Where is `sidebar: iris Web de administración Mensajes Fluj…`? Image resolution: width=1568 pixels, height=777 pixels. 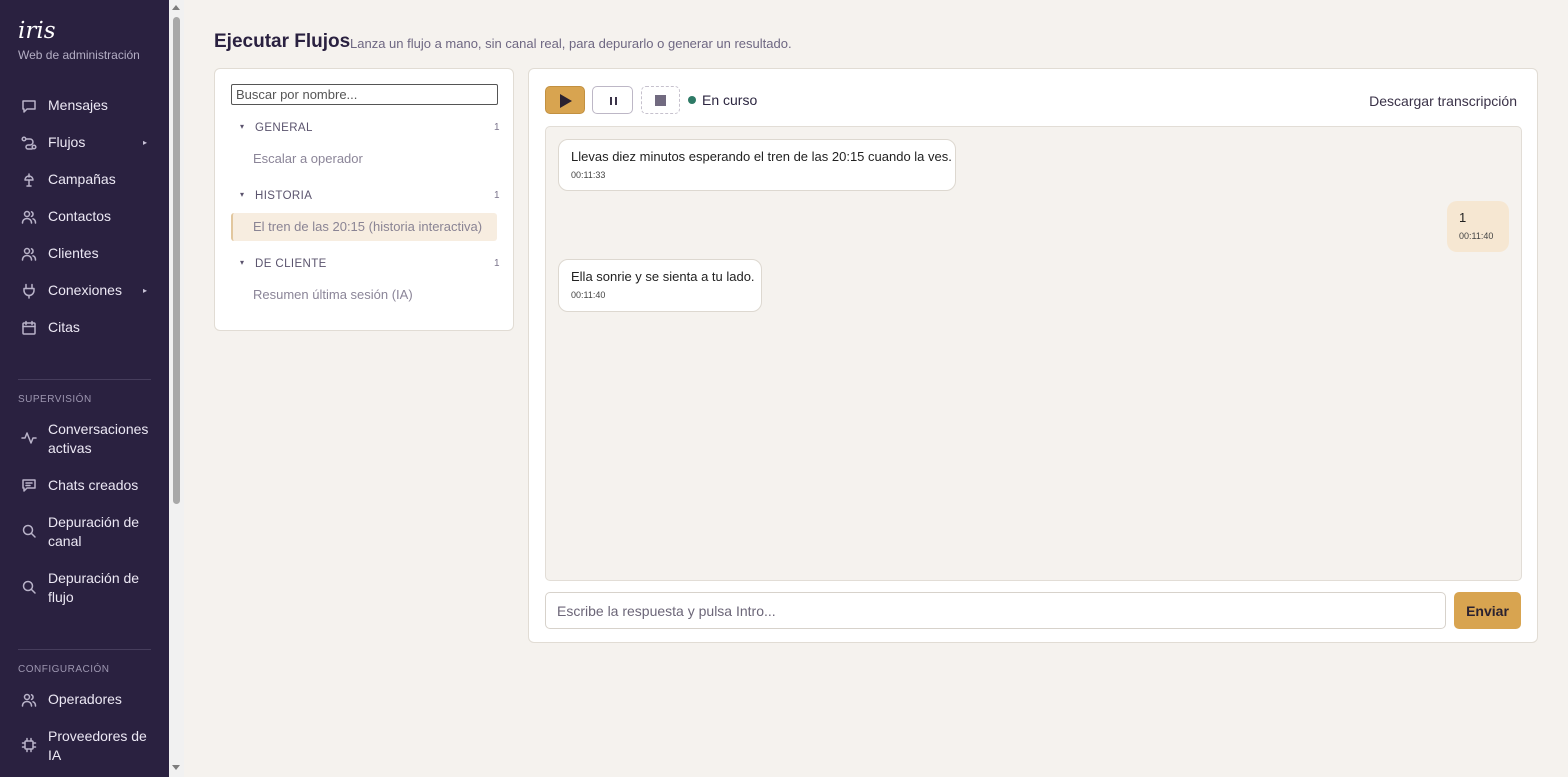
sidebar: iris Web de administración Mensajes Fluj… is located at coordinates (84, 388).